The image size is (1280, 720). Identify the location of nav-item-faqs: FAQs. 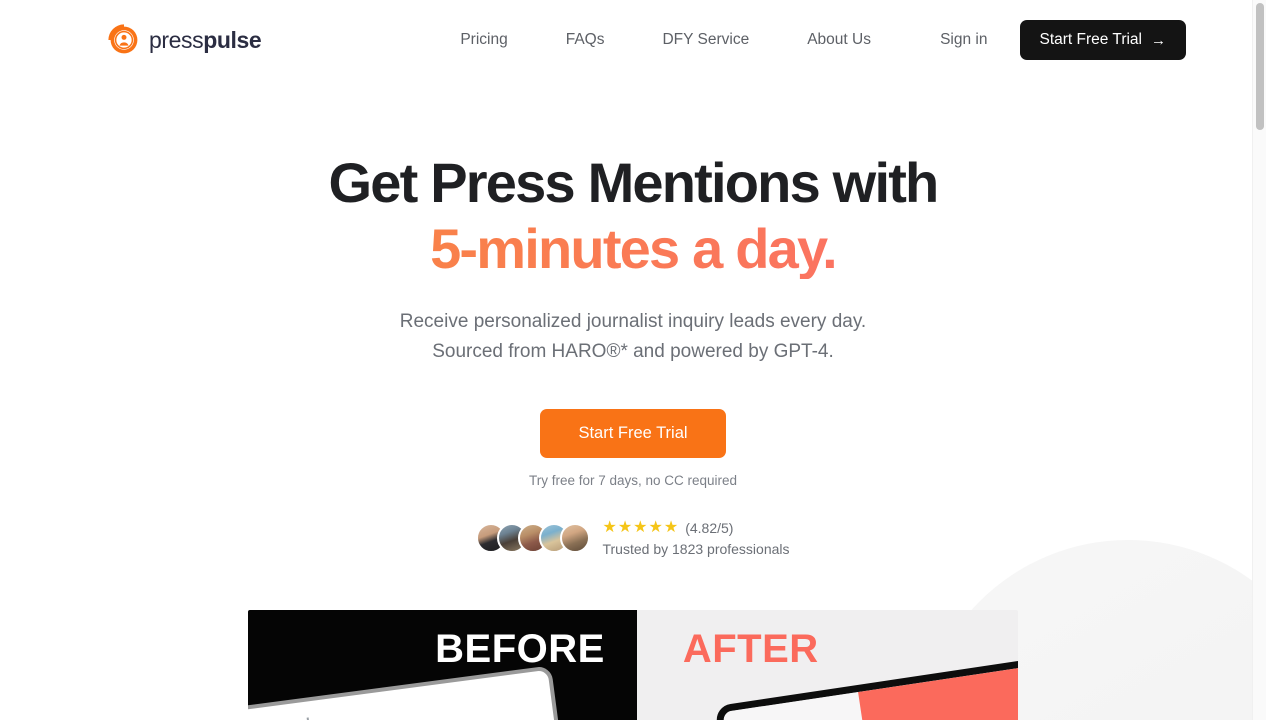
(585, 40).